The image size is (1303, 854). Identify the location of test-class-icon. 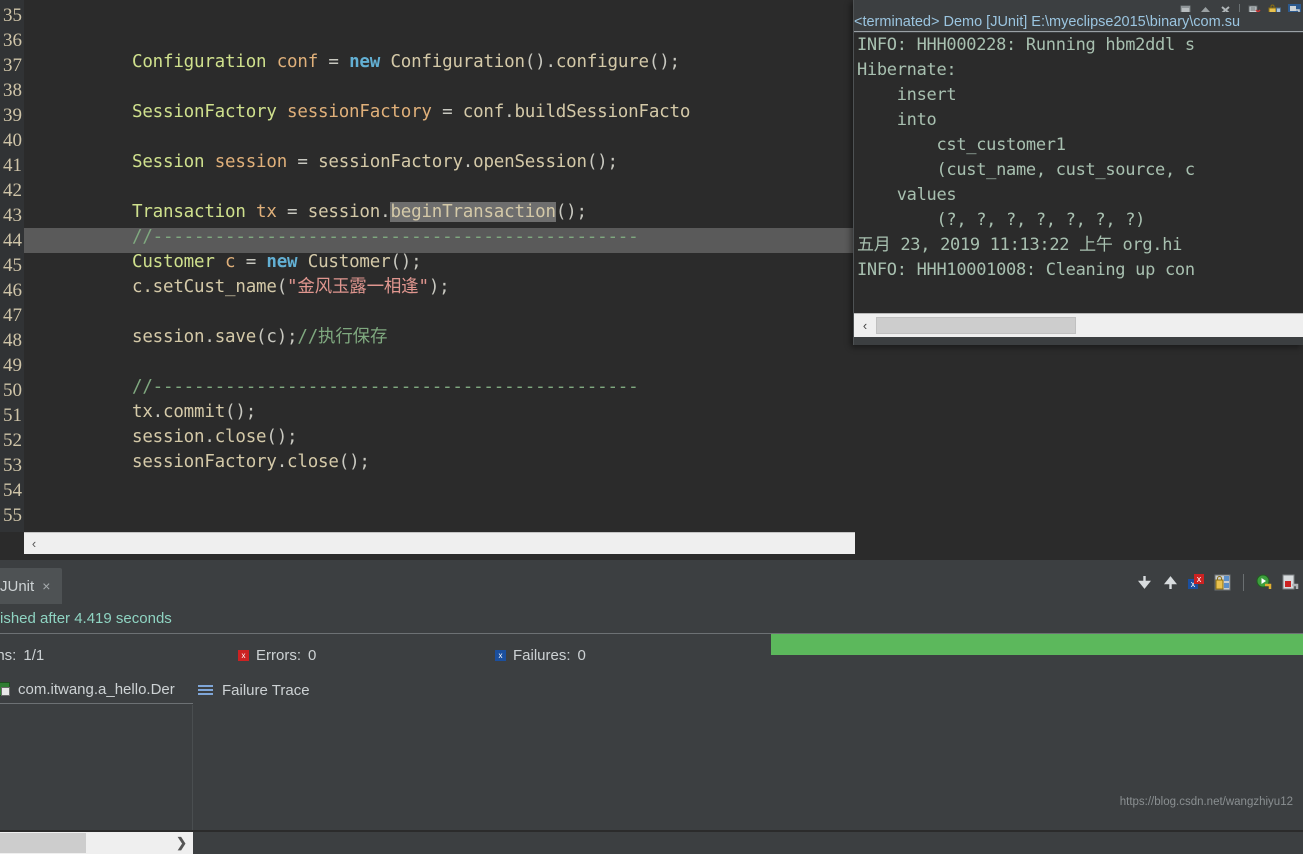
(5, 689).